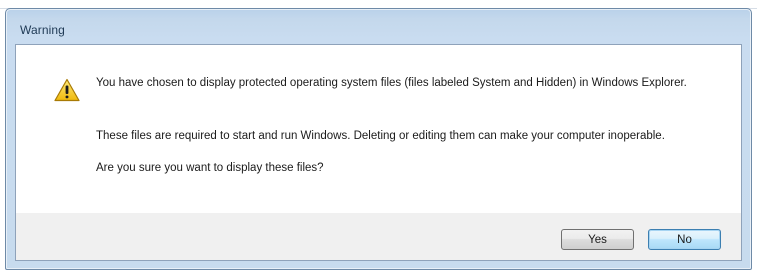  Describe the element at coordinates (67, 90) in the screenshot. I see `warning-icon` at that location.